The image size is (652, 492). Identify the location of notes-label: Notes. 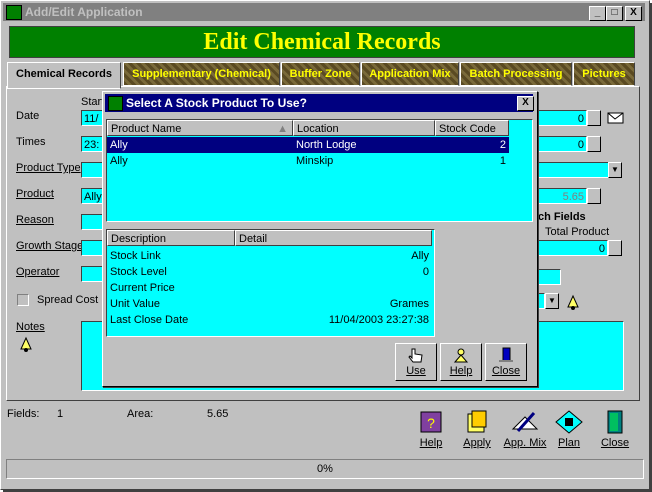
(30, 327).